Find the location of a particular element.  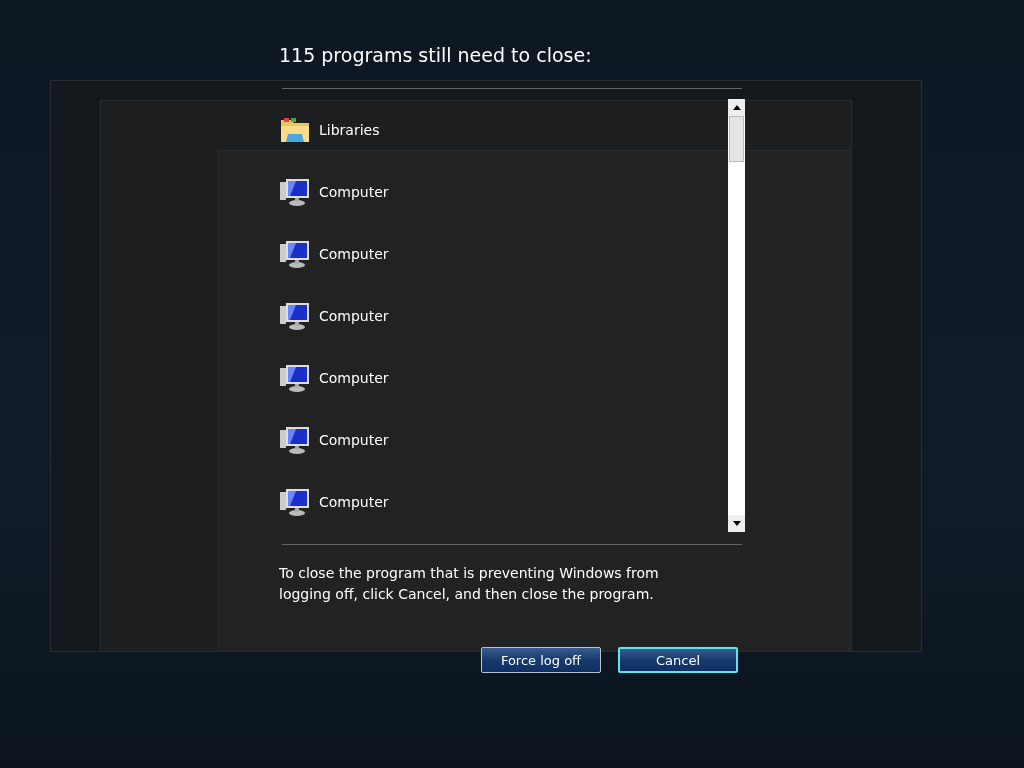

force-log-off-button: Force log off is located at coordinates (541, 660).